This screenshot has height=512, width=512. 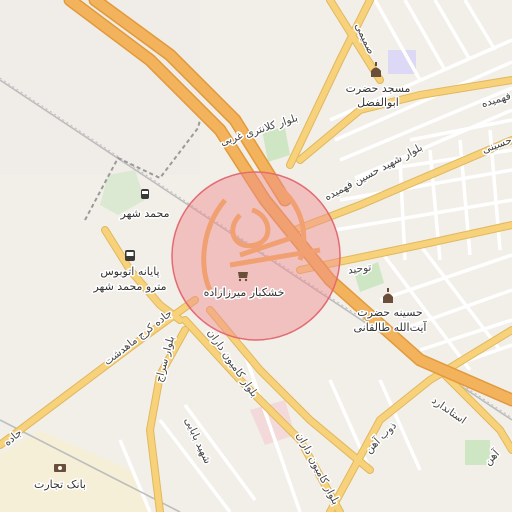 What do you see at coordinates (378, 102) in the screenshot?
I see `poi-label: ابوالفضل` at bounding box center [378, 102].